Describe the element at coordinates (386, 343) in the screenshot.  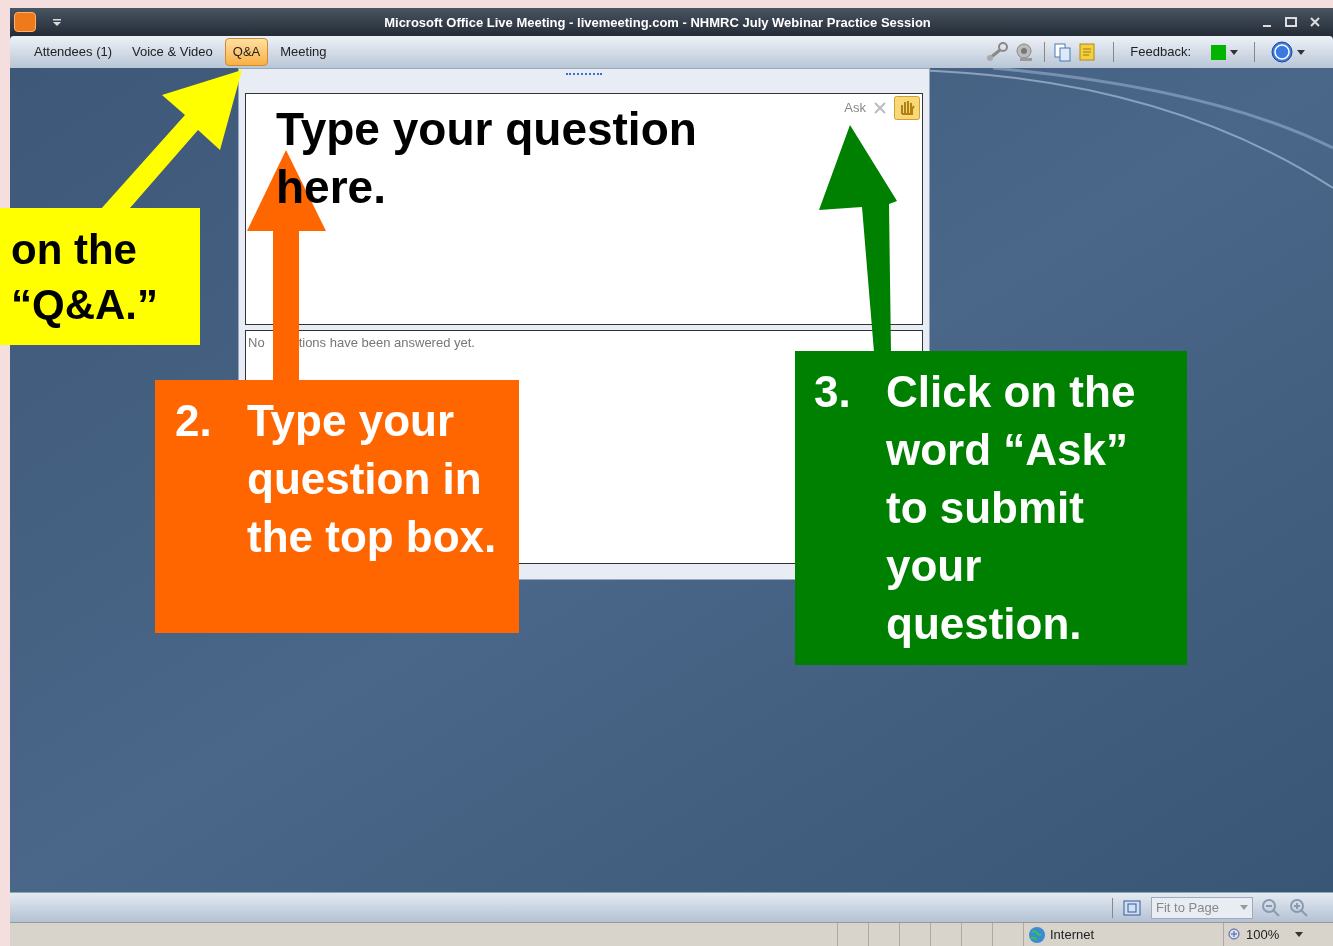
I see `answers-empty-text: tions have been answered yet.` at that location.